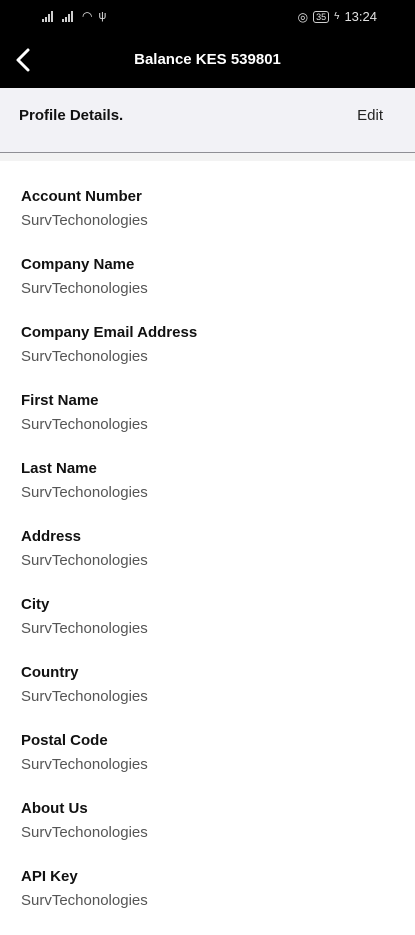  What do you see at coordinates (60, 400) in the screenshot?
I see `field-label: First Name` at bounding box center [60, 400].